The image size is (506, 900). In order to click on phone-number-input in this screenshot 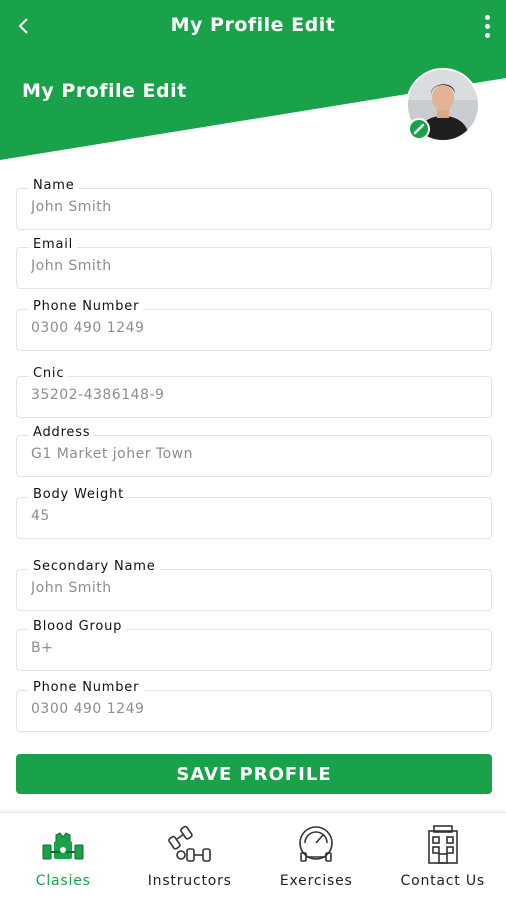, I will do `click(251, 328)`.